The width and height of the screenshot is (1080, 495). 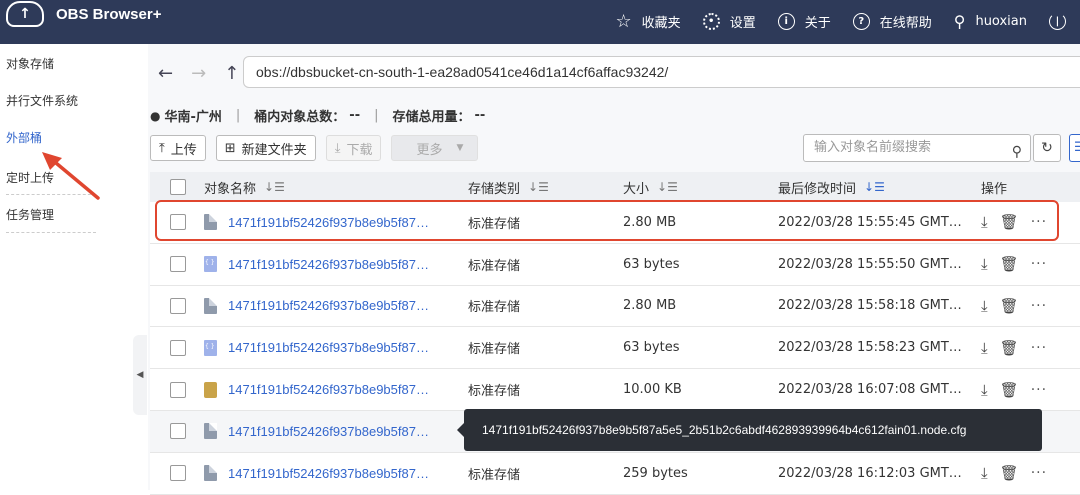 What do you see at coordinates (198, 73) in the screenshot?
I see `forward-arrow-icon: →` at bounding box center [198, 73].